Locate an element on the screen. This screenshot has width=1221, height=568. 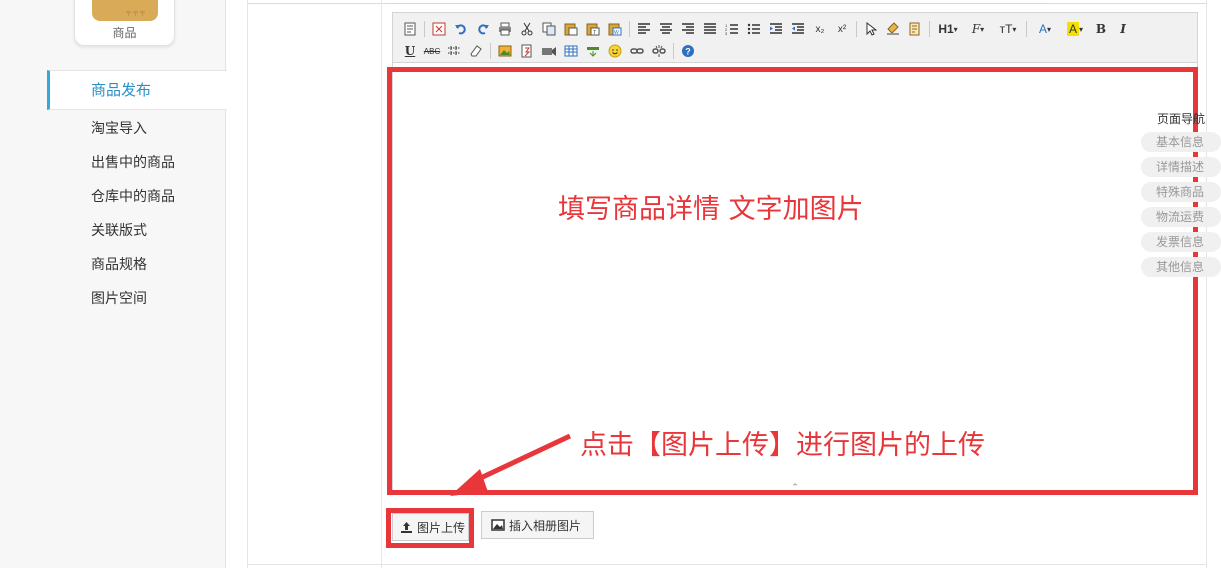
toolbar-row-2: U ABC ? is located at coordinates (549, 51).